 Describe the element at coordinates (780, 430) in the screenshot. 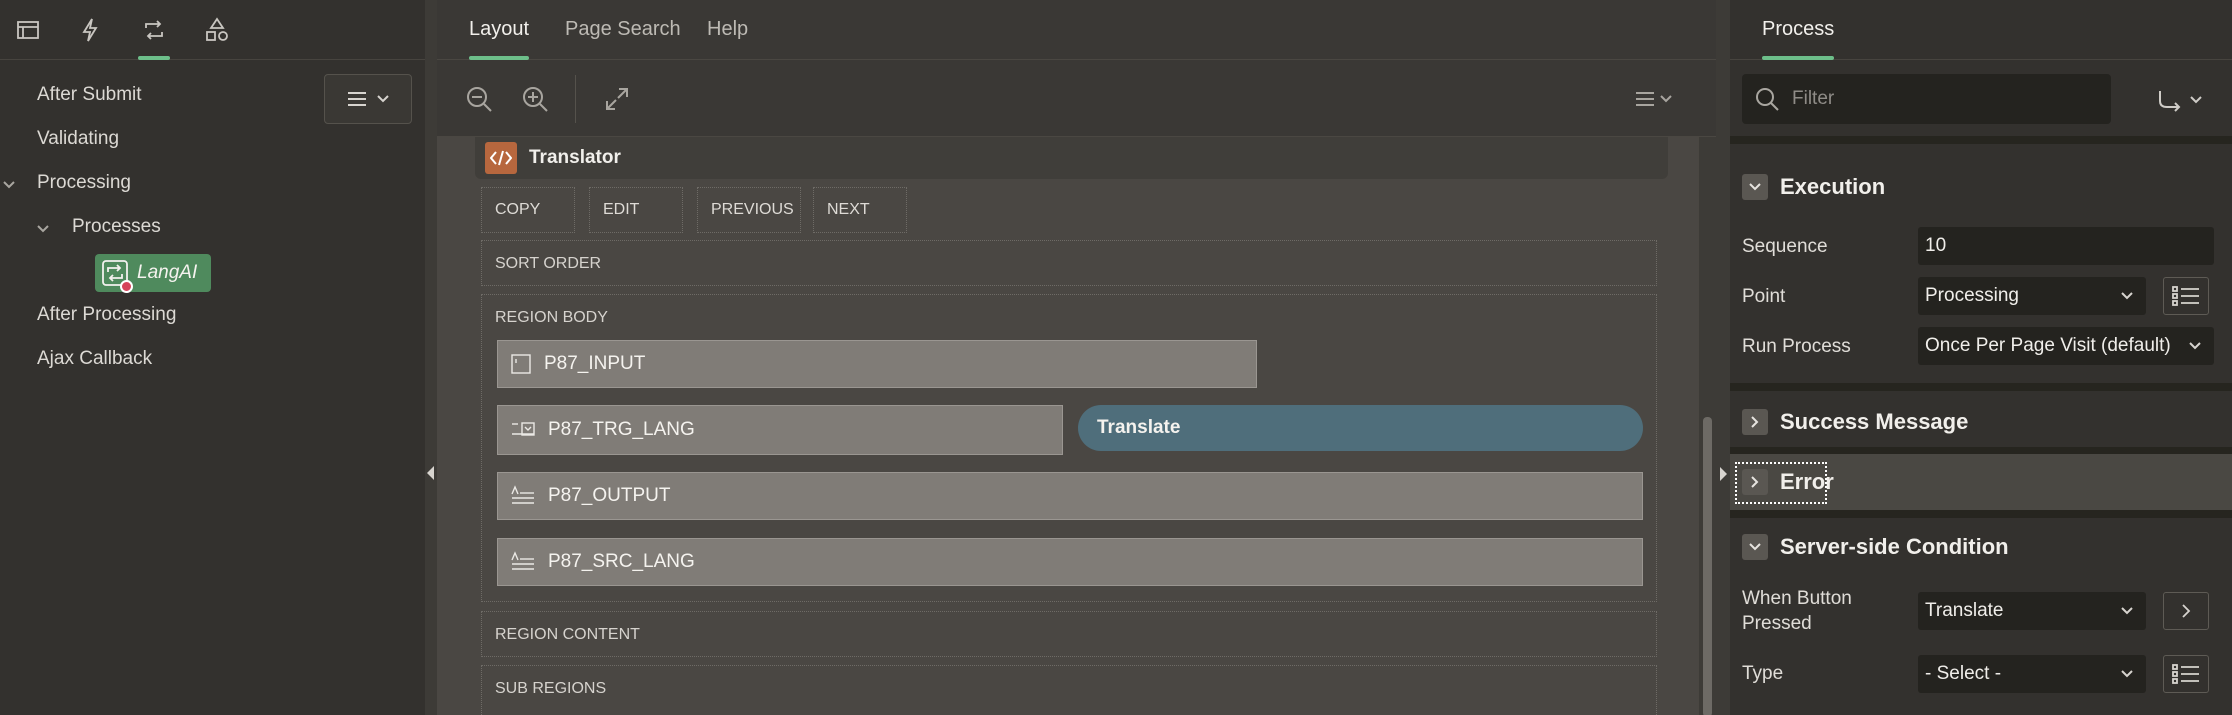

I see `item-p87-trg-lang: P87_TRG_LANG` at that location.